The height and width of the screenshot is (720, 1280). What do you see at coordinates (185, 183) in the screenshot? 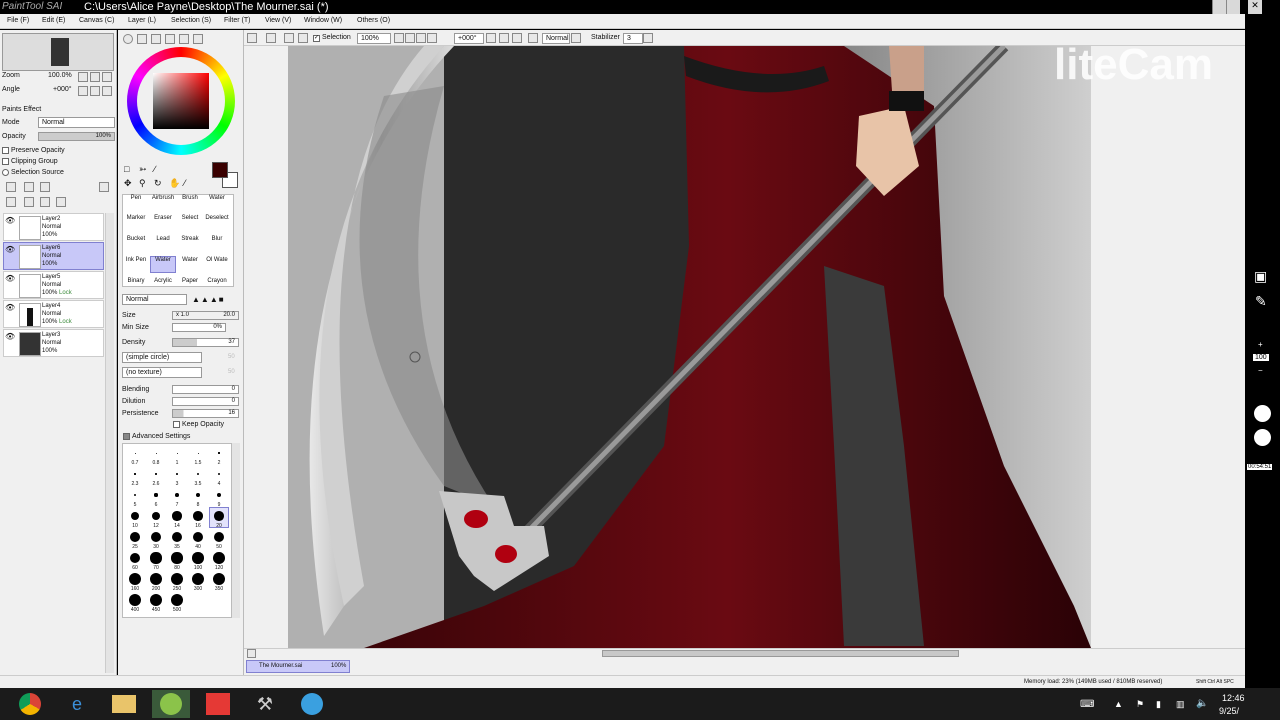
I see `eyedropper-icon: ⁄` at bounding box center [185, 183].